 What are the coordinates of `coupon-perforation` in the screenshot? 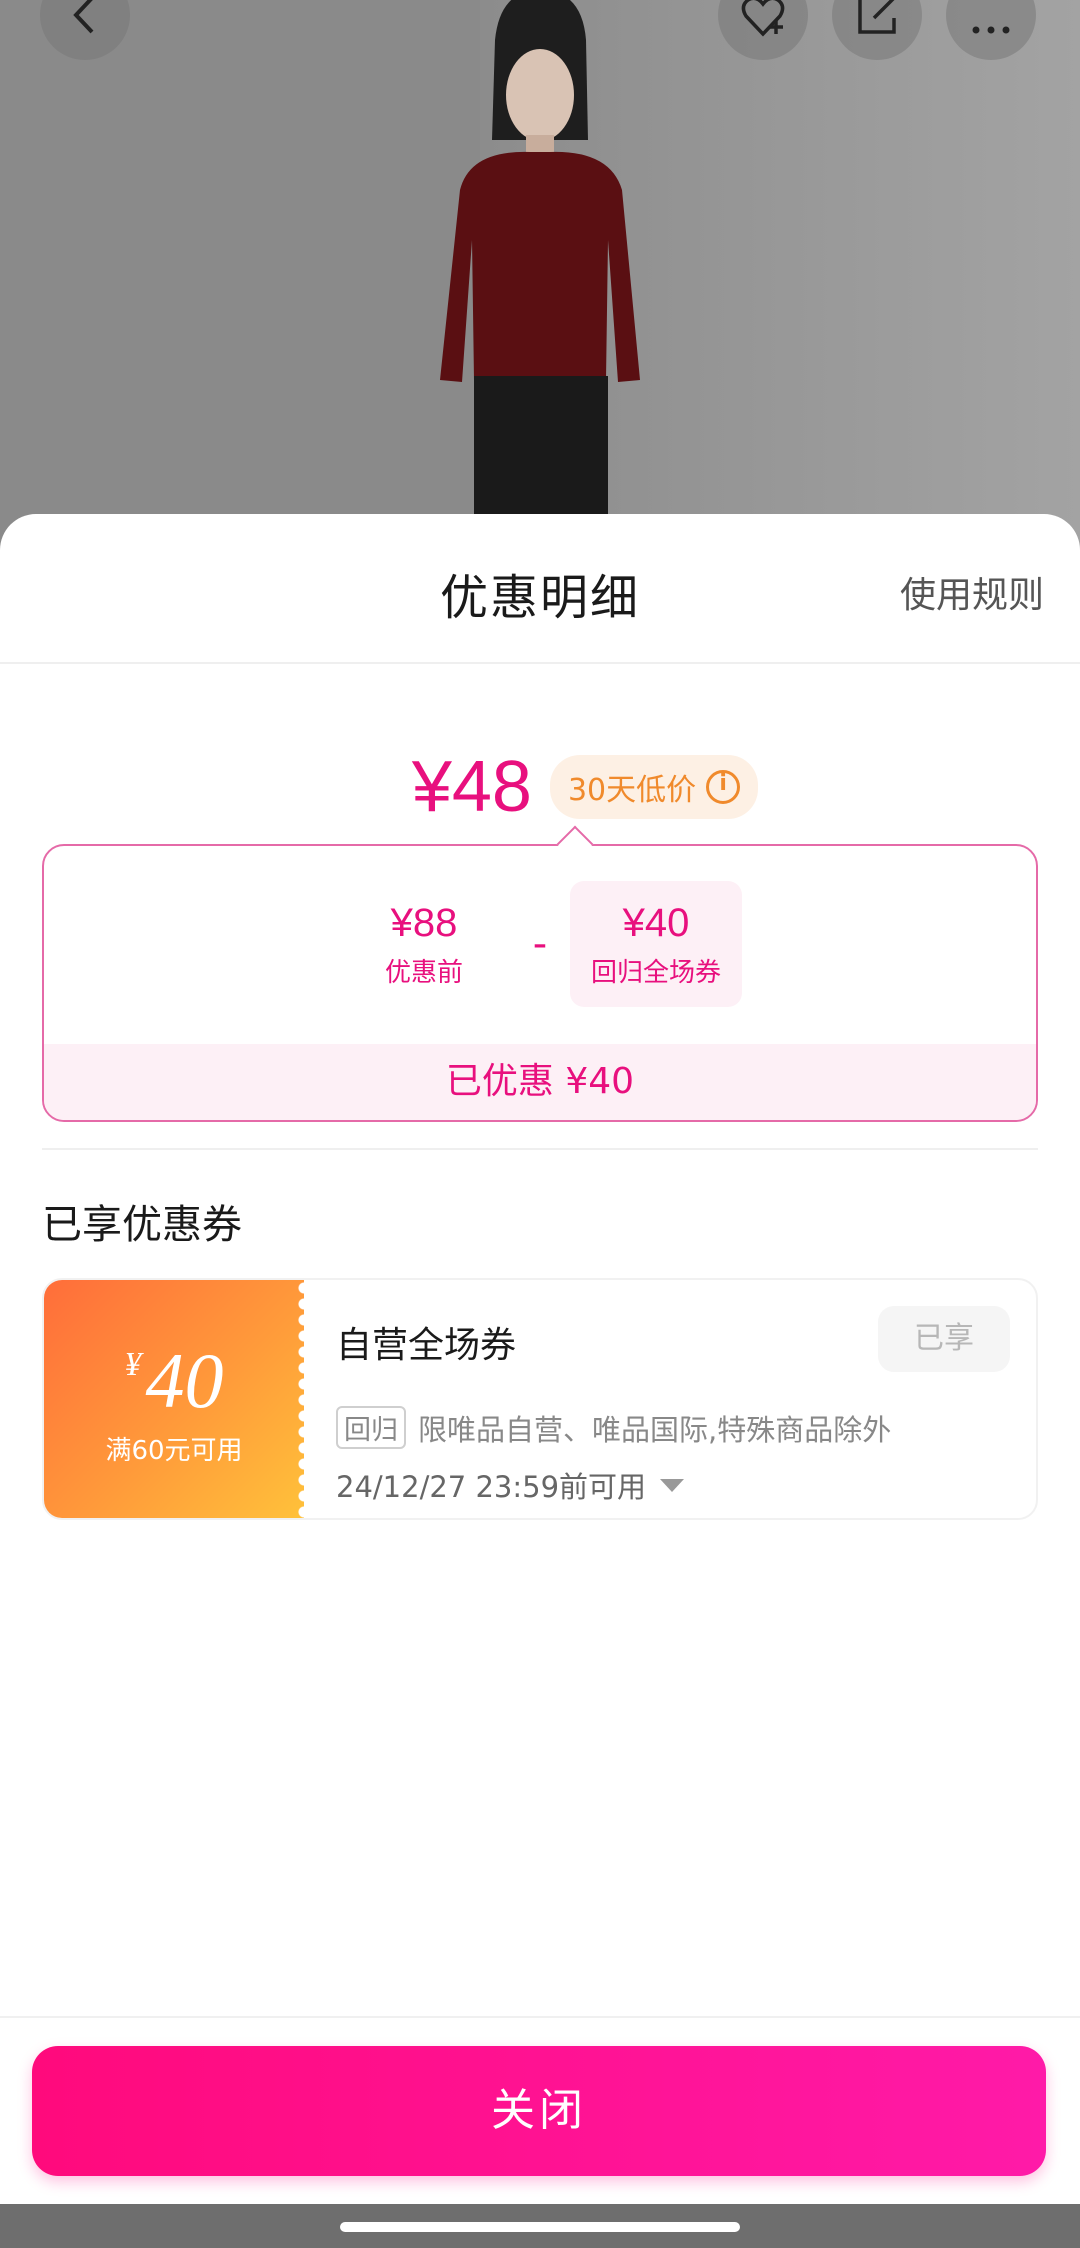 It's located at (304, 1399).